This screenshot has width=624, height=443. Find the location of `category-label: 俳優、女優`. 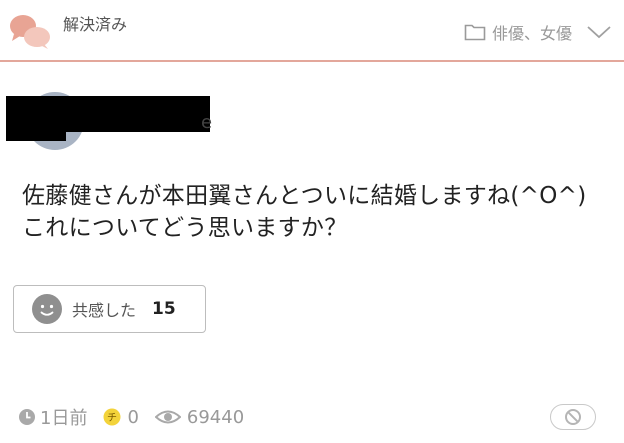

category-label: 俳優、女優 is located at coordinates (531, 33).